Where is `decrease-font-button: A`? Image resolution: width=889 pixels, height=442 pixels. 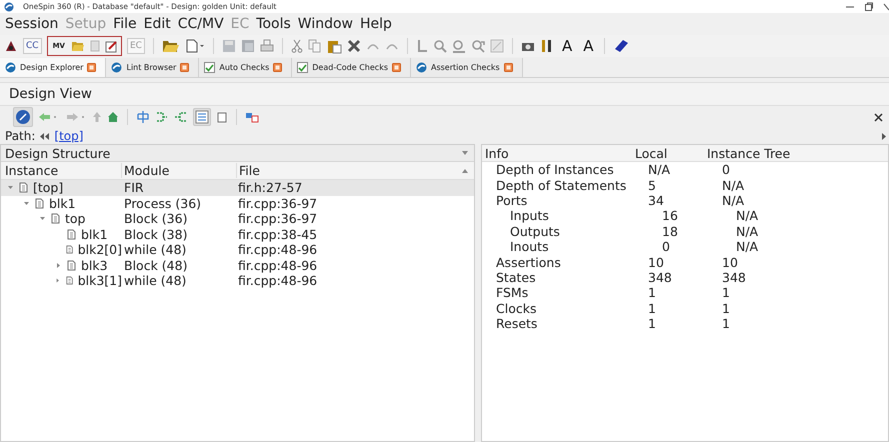 decrease-font-button: A is located at coordinates (588, 46).